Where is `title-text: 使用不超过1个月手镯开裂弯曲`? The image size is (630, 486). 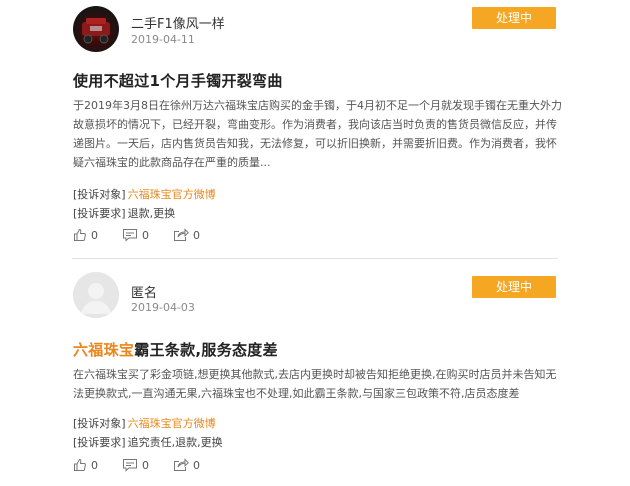 title-text: 使用不超过1个月手镯开裂弯曲 is located at coordinates (178, 81).